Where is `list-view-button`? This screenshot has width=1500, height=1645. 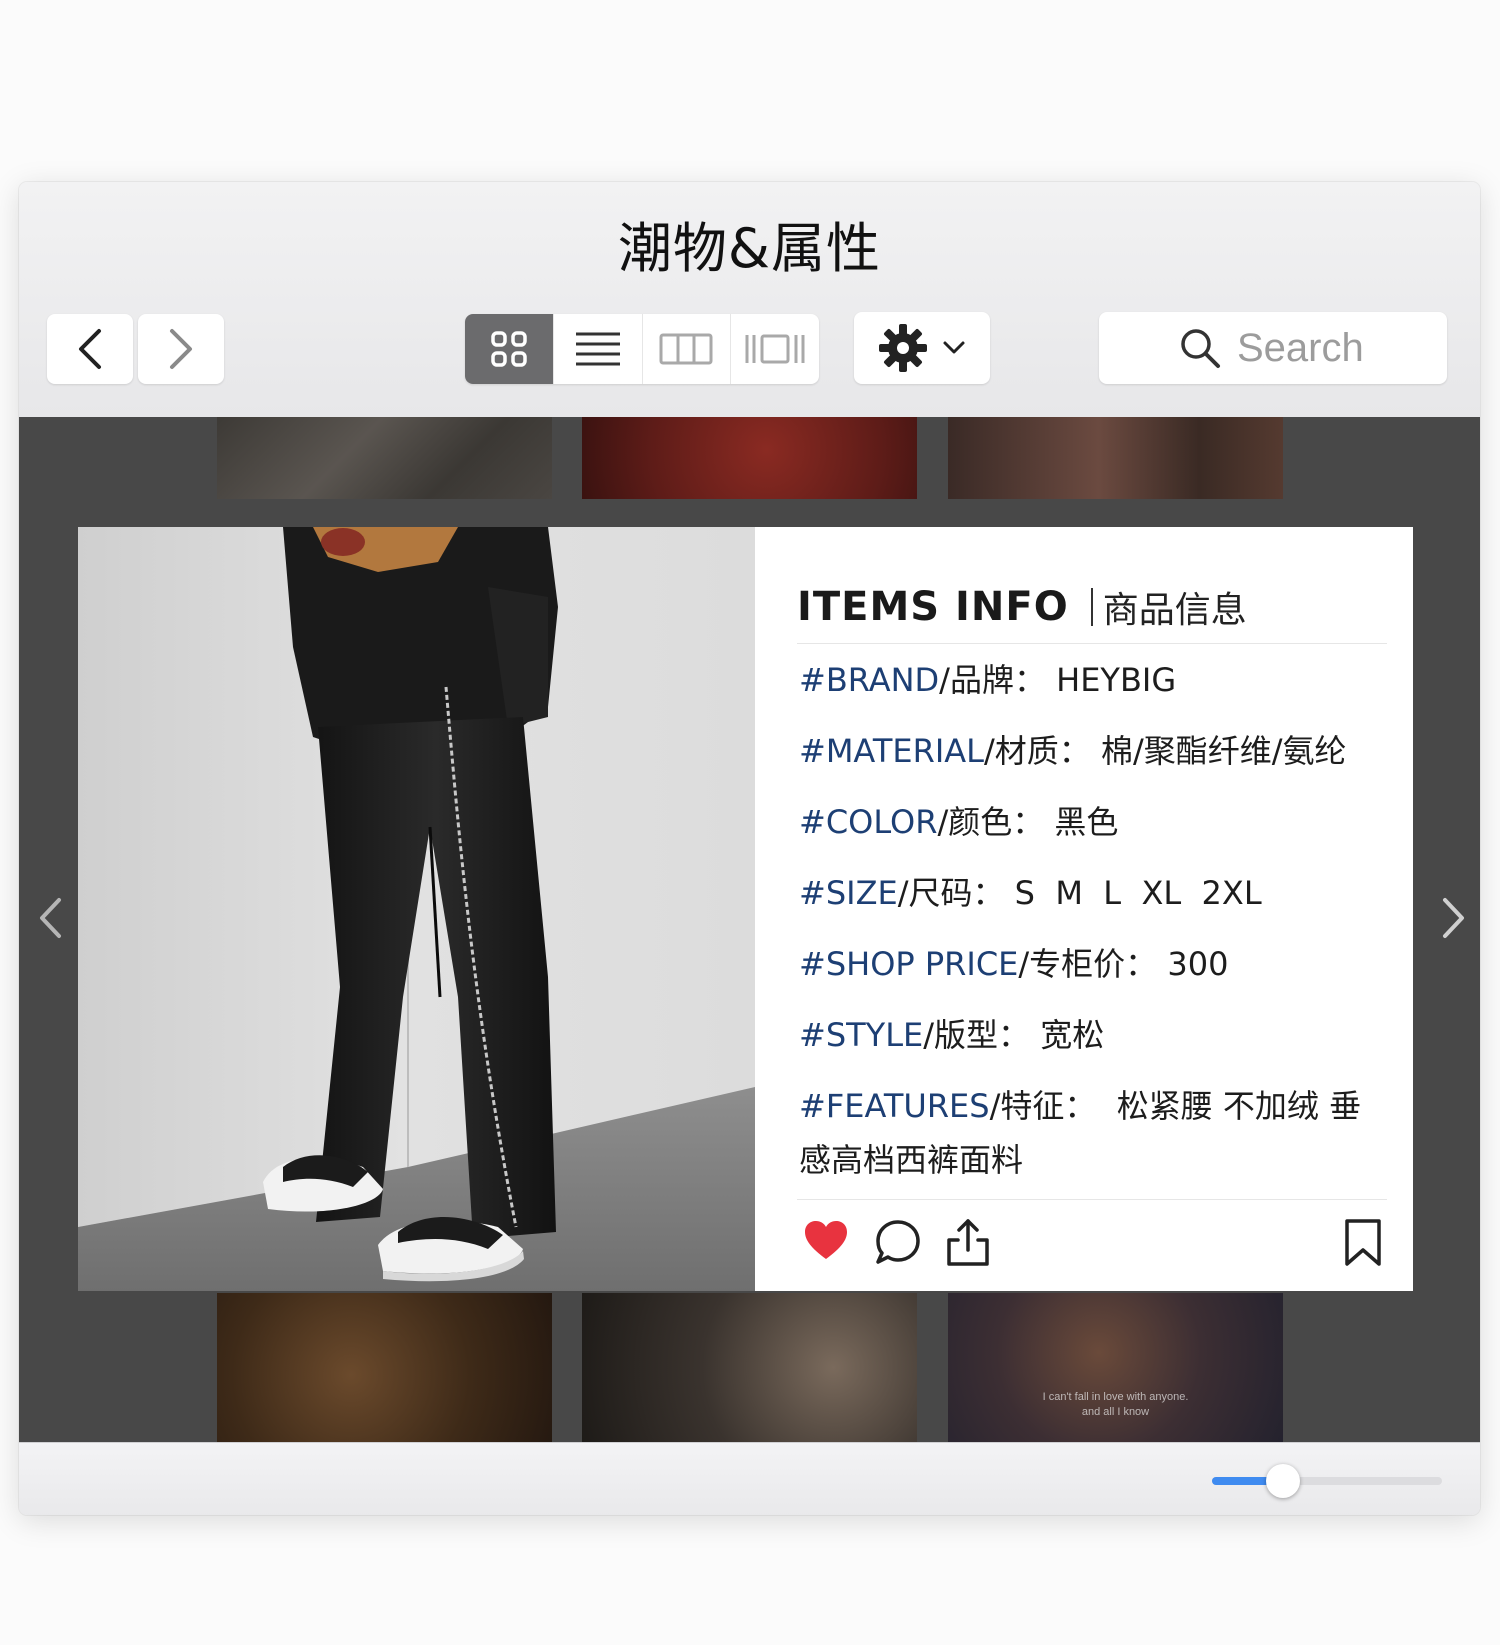 list-view-button is located at coordinates (597, 349).